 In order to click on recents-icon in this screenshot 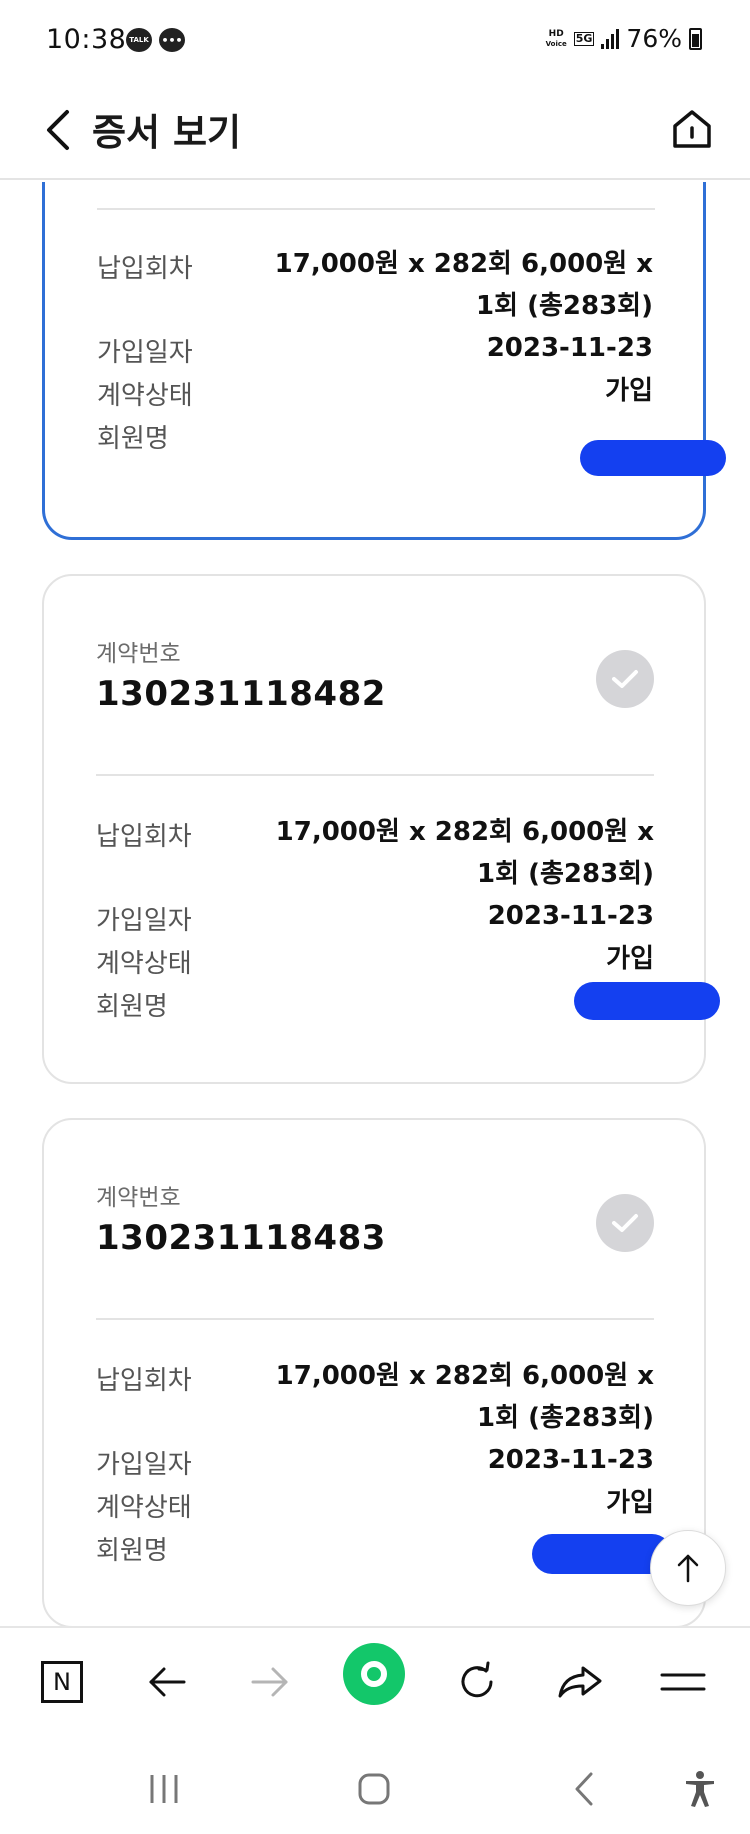, I will do `click(164, 1789)`.